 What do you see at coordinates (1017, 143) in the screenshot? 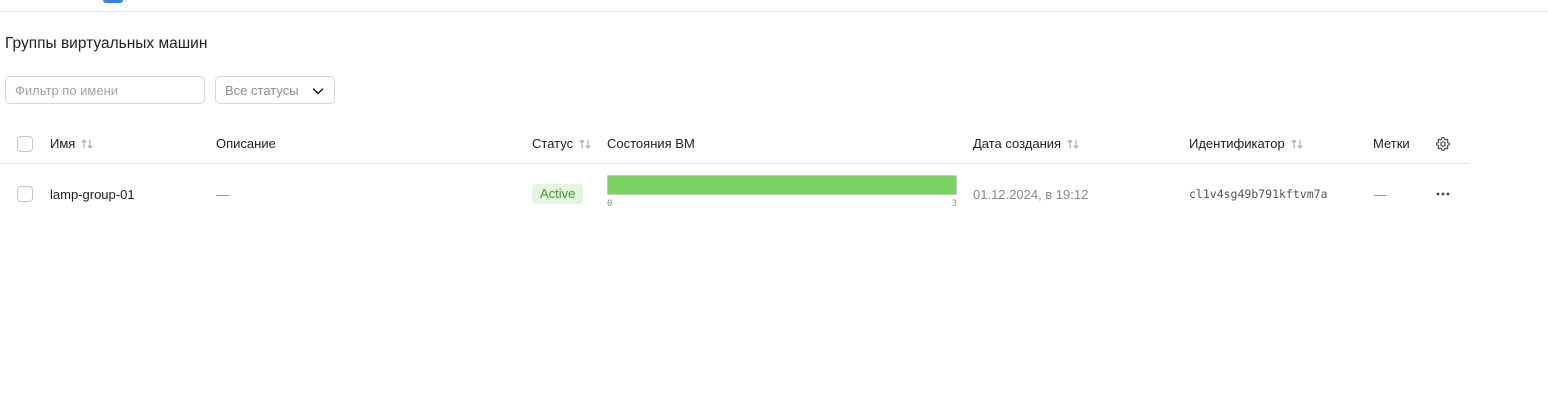
I see `column-header-created-label: Дата создания` at bounding box center [1017, 143].